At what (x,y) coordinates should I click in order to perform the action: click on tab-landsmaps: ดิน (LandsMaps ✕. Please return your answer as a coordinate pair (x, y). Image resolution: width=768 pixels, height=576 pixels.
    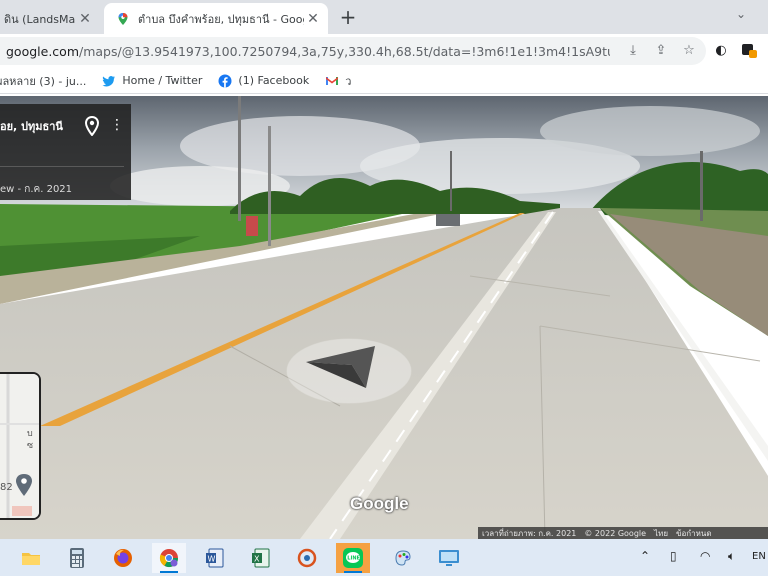
    Looking at the image, I should click on (50, 18).